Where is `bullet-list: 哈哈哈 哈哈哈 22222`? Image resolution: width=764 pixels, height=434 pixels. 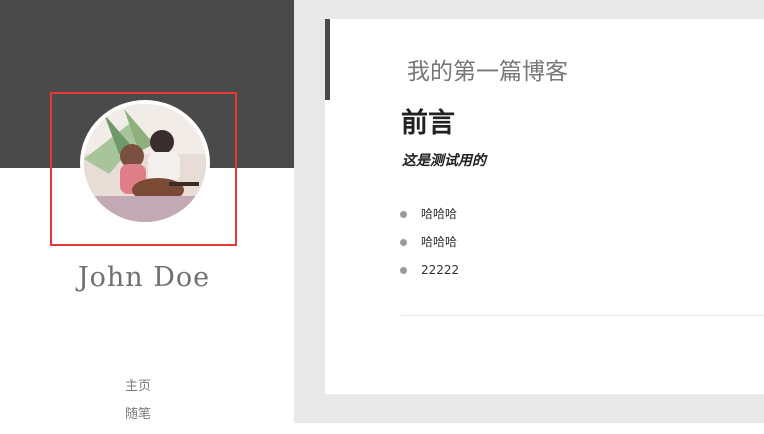 bullet-list: 哈哈哈 哈哈哈 22222 is located at coordinates (429, 247).